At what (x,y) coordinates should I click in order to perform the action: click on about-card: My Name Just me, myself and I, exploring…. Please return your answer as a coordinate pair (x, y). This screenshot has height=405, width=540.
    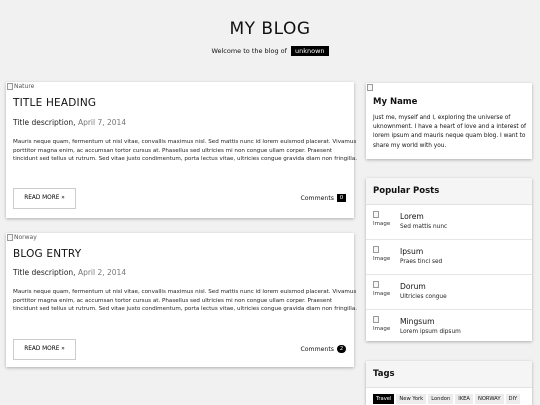
    Looking at the image, I should click on (449, 121).